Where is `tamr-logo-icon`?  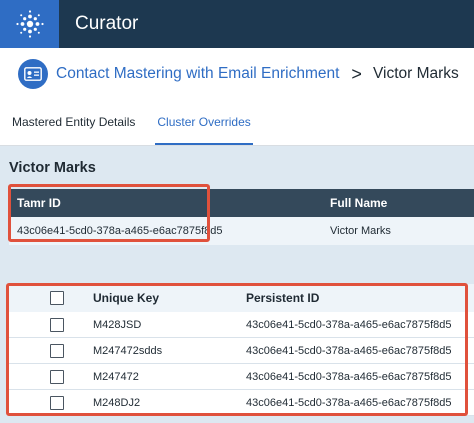
tamr-logo-icon is located at coordinates (29, 24).